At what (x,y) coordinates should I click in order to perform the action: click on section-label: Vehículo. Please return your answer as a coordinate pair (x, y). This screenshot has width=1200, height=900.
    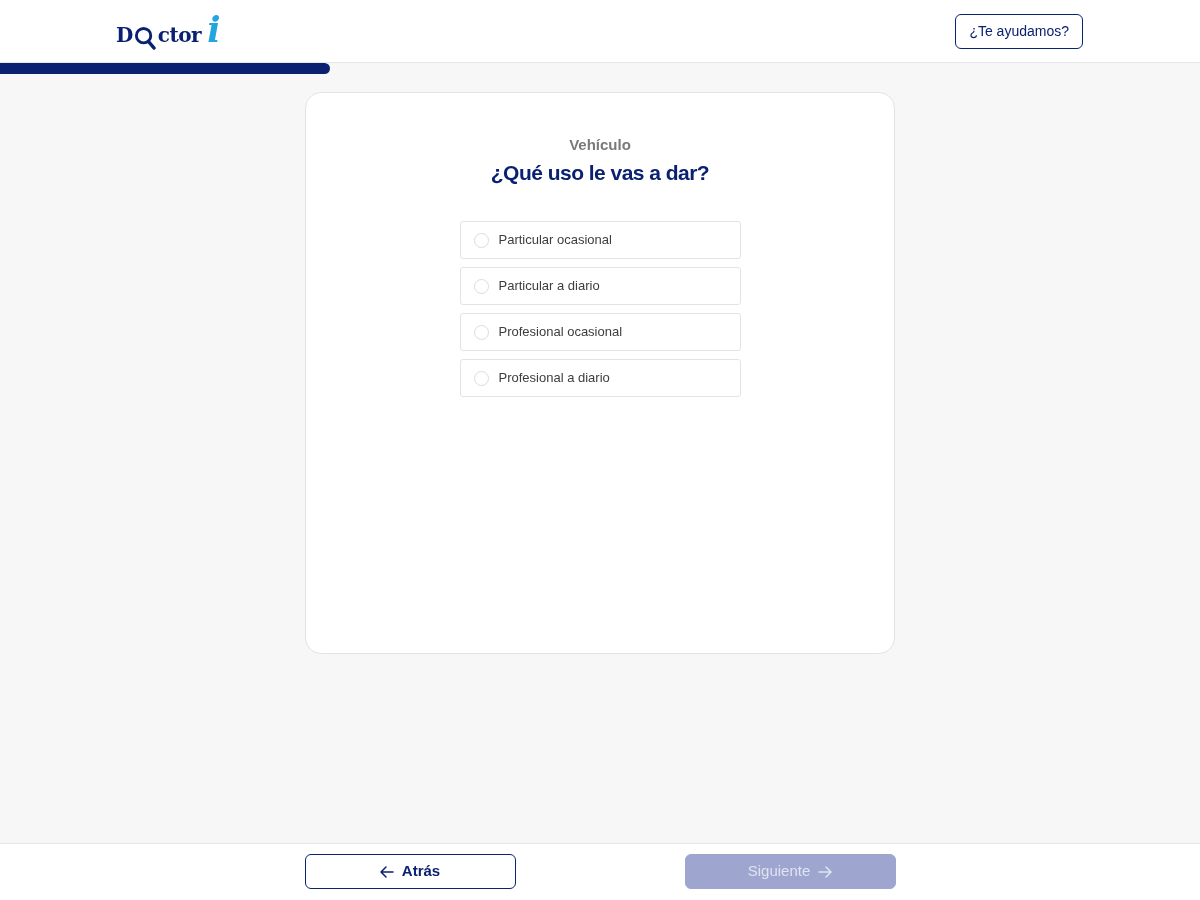
    Looking at the image, I should click on (600, 145).